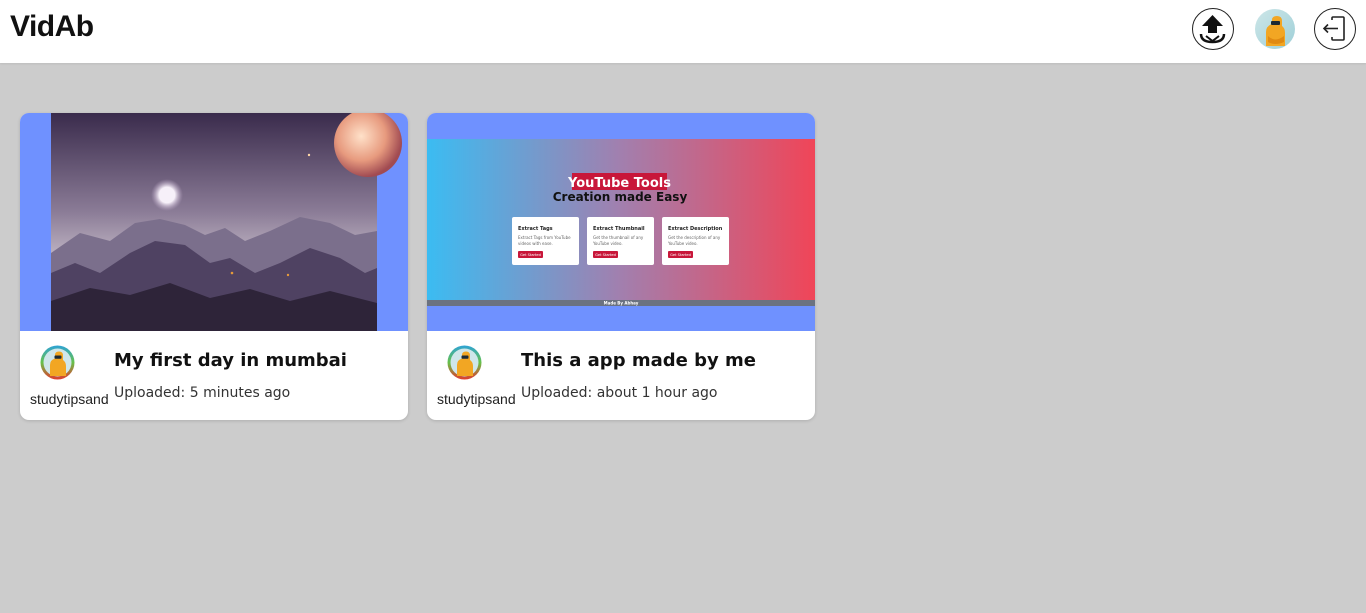  I want to click on upload-icon, so click(1212, 29).